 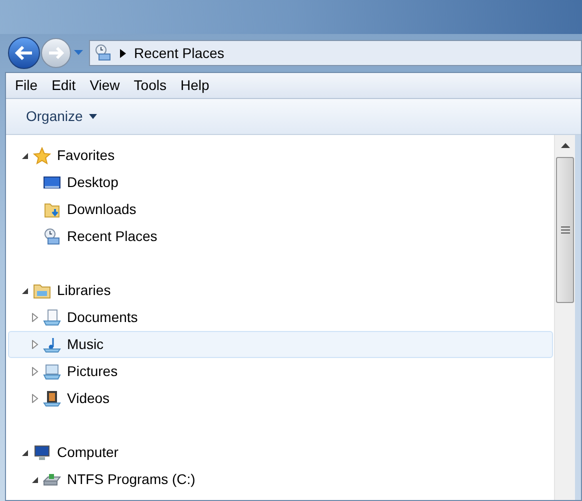 What do you see at coordinates (280, 452) in the screenshot?
I see `tree-item: Computer` at bounding box center [280, 452].